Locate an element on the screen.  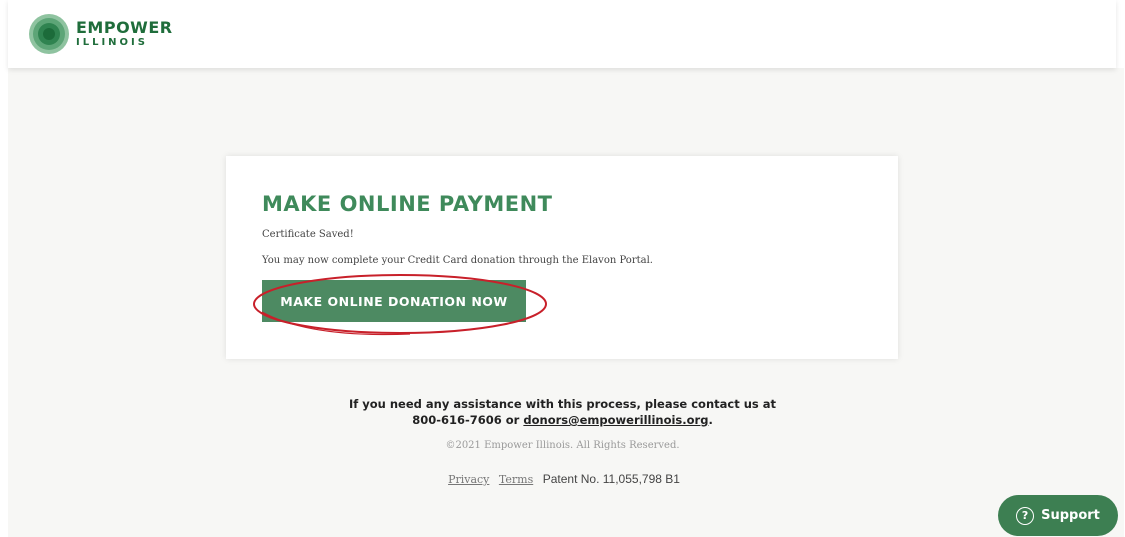
period-text: . is located at coordinates (710, 420).